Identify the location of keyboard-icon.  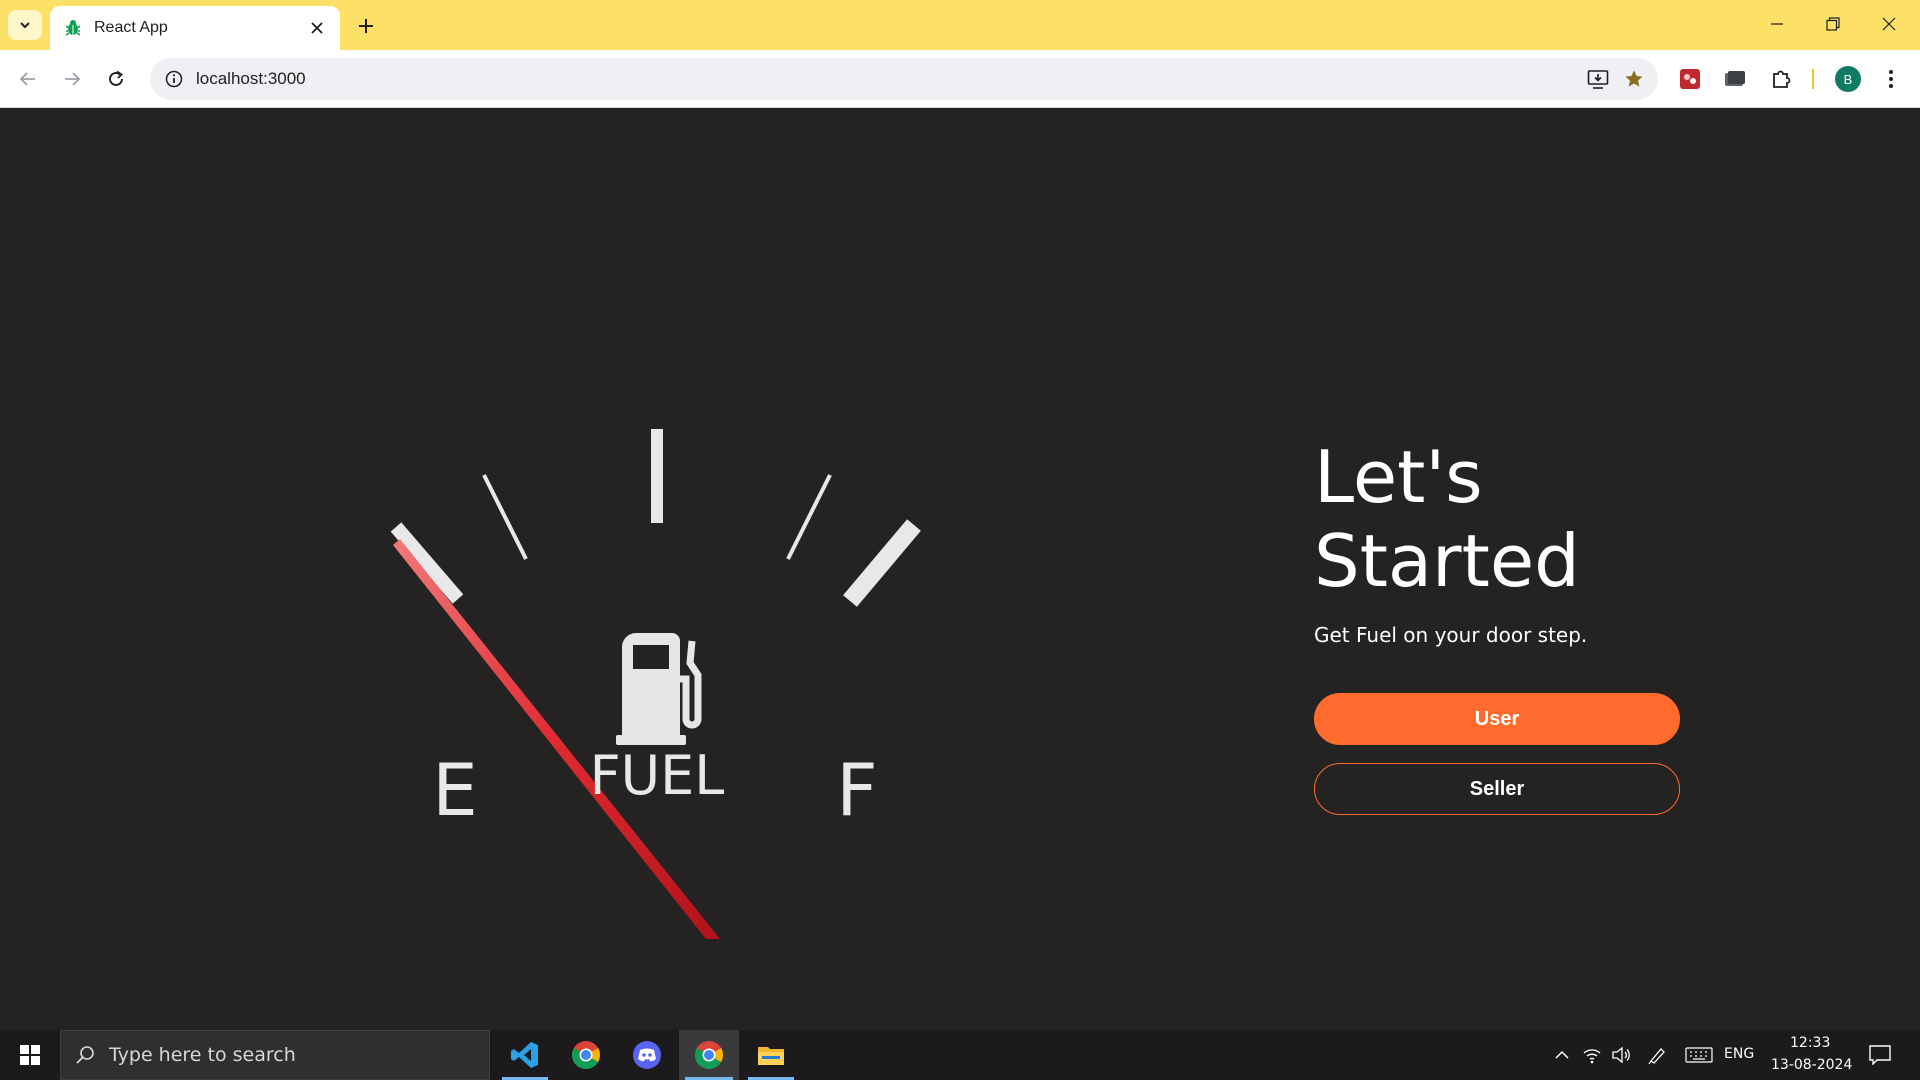
(1699, 1055).